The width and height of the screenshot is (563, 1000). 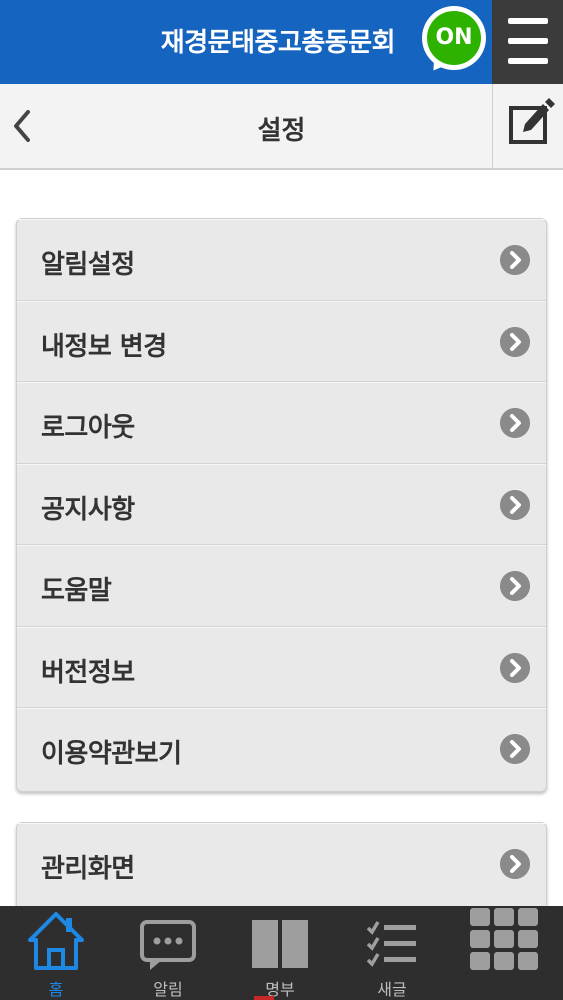 I want to click on settings-item-label: 내정보 변경, so click(x=104, y=346).